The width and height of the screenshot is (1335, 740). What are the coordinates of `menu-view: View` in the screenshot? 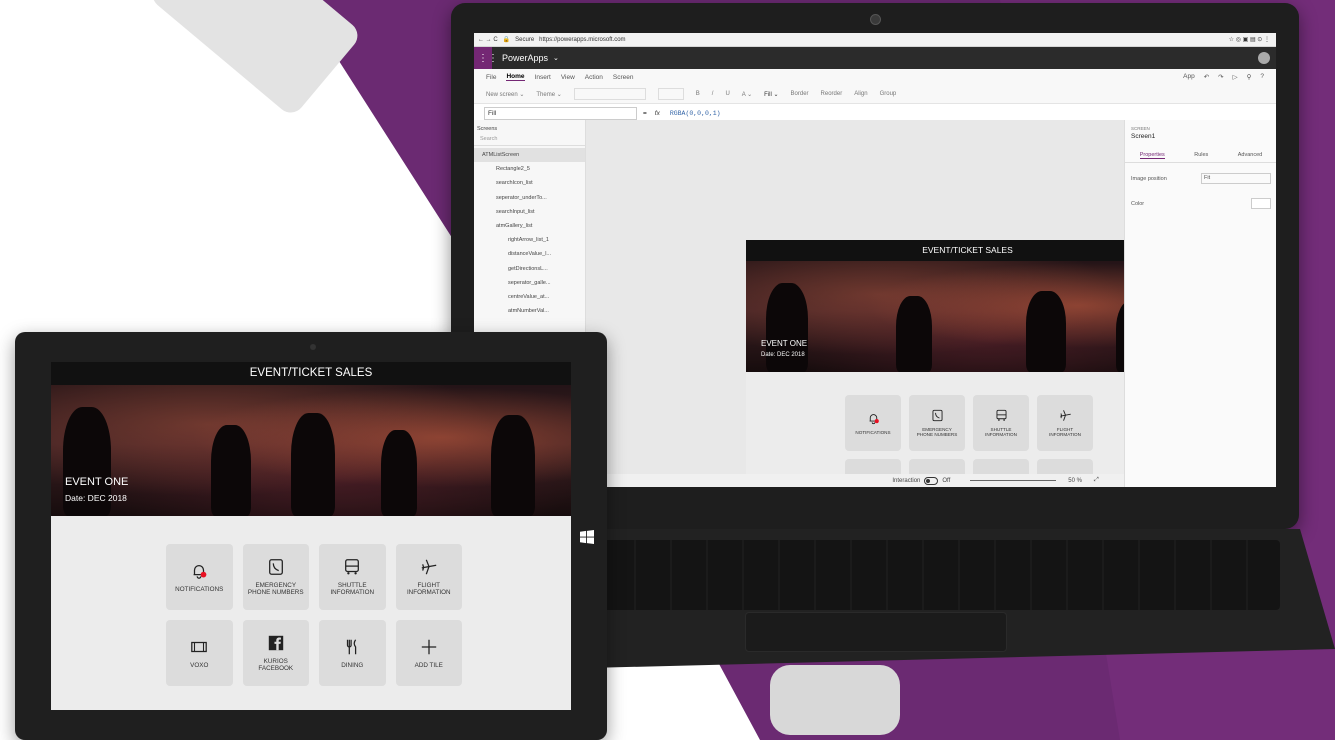 It's located at (568, 77).